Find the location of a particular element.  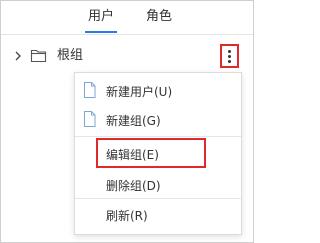

active-tab-indicator is located at coordinates (101, 32).